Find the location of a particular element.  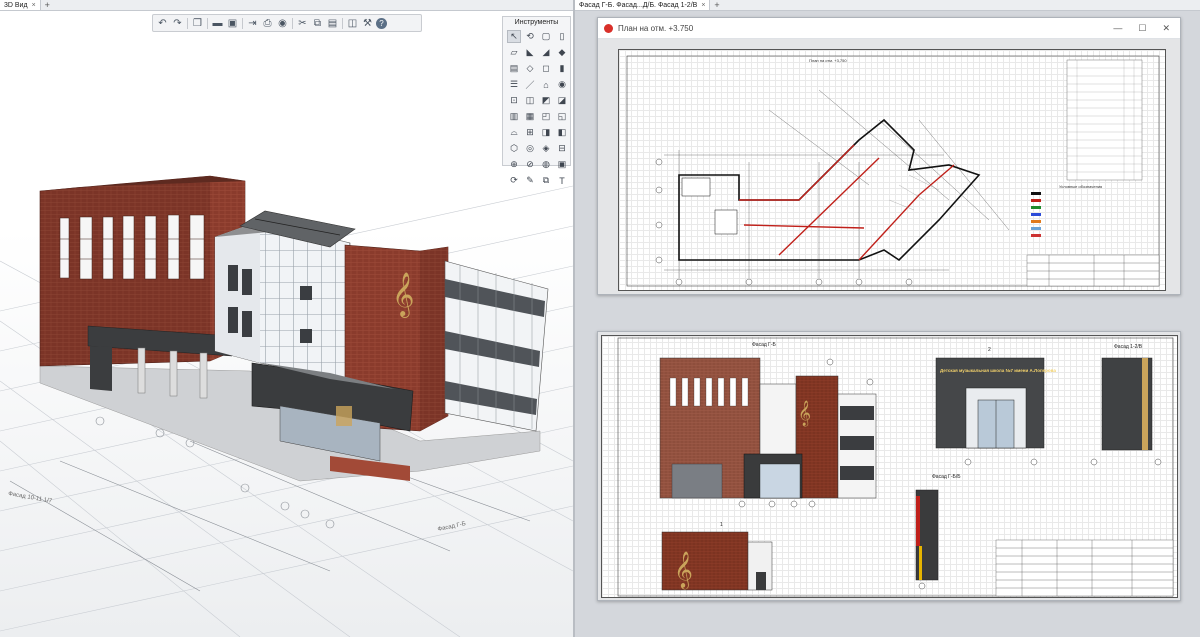

tool-button: ⊘ is located at coordinates (530, 164).